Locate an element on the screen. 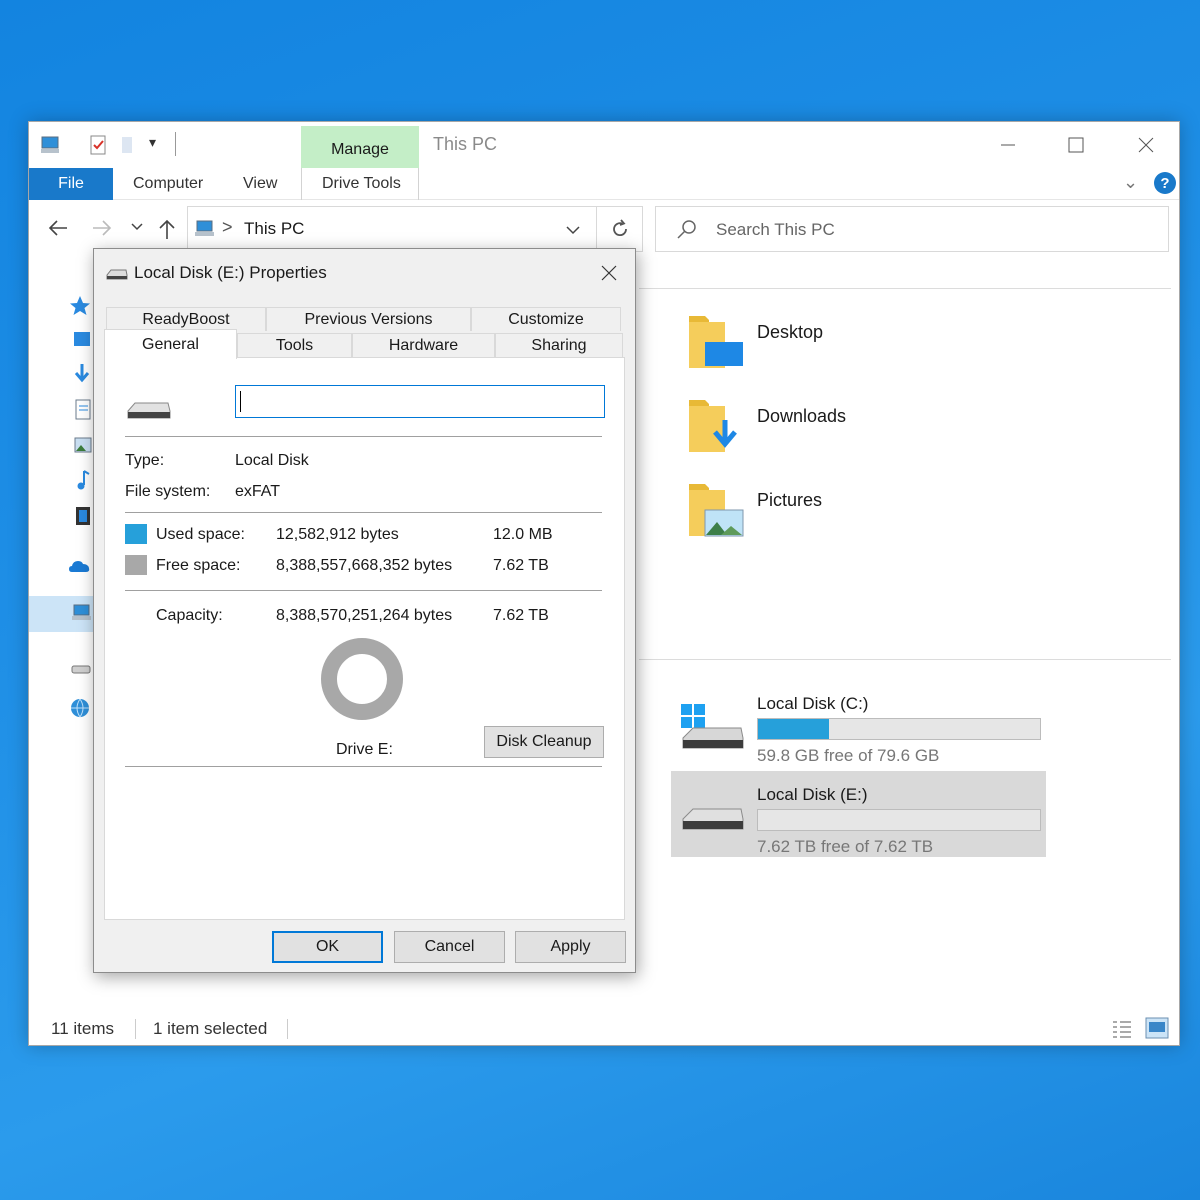 The height and width of the screenshot is (1200, 1200). tab-view: View is located at coordinates (260, 184).